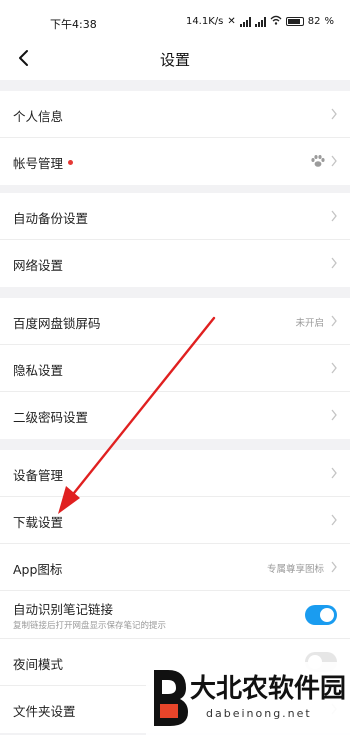 This screenshot has width=350, height=735. I want to click on bluetooth-off-icon: ✕, so click(231, 21).